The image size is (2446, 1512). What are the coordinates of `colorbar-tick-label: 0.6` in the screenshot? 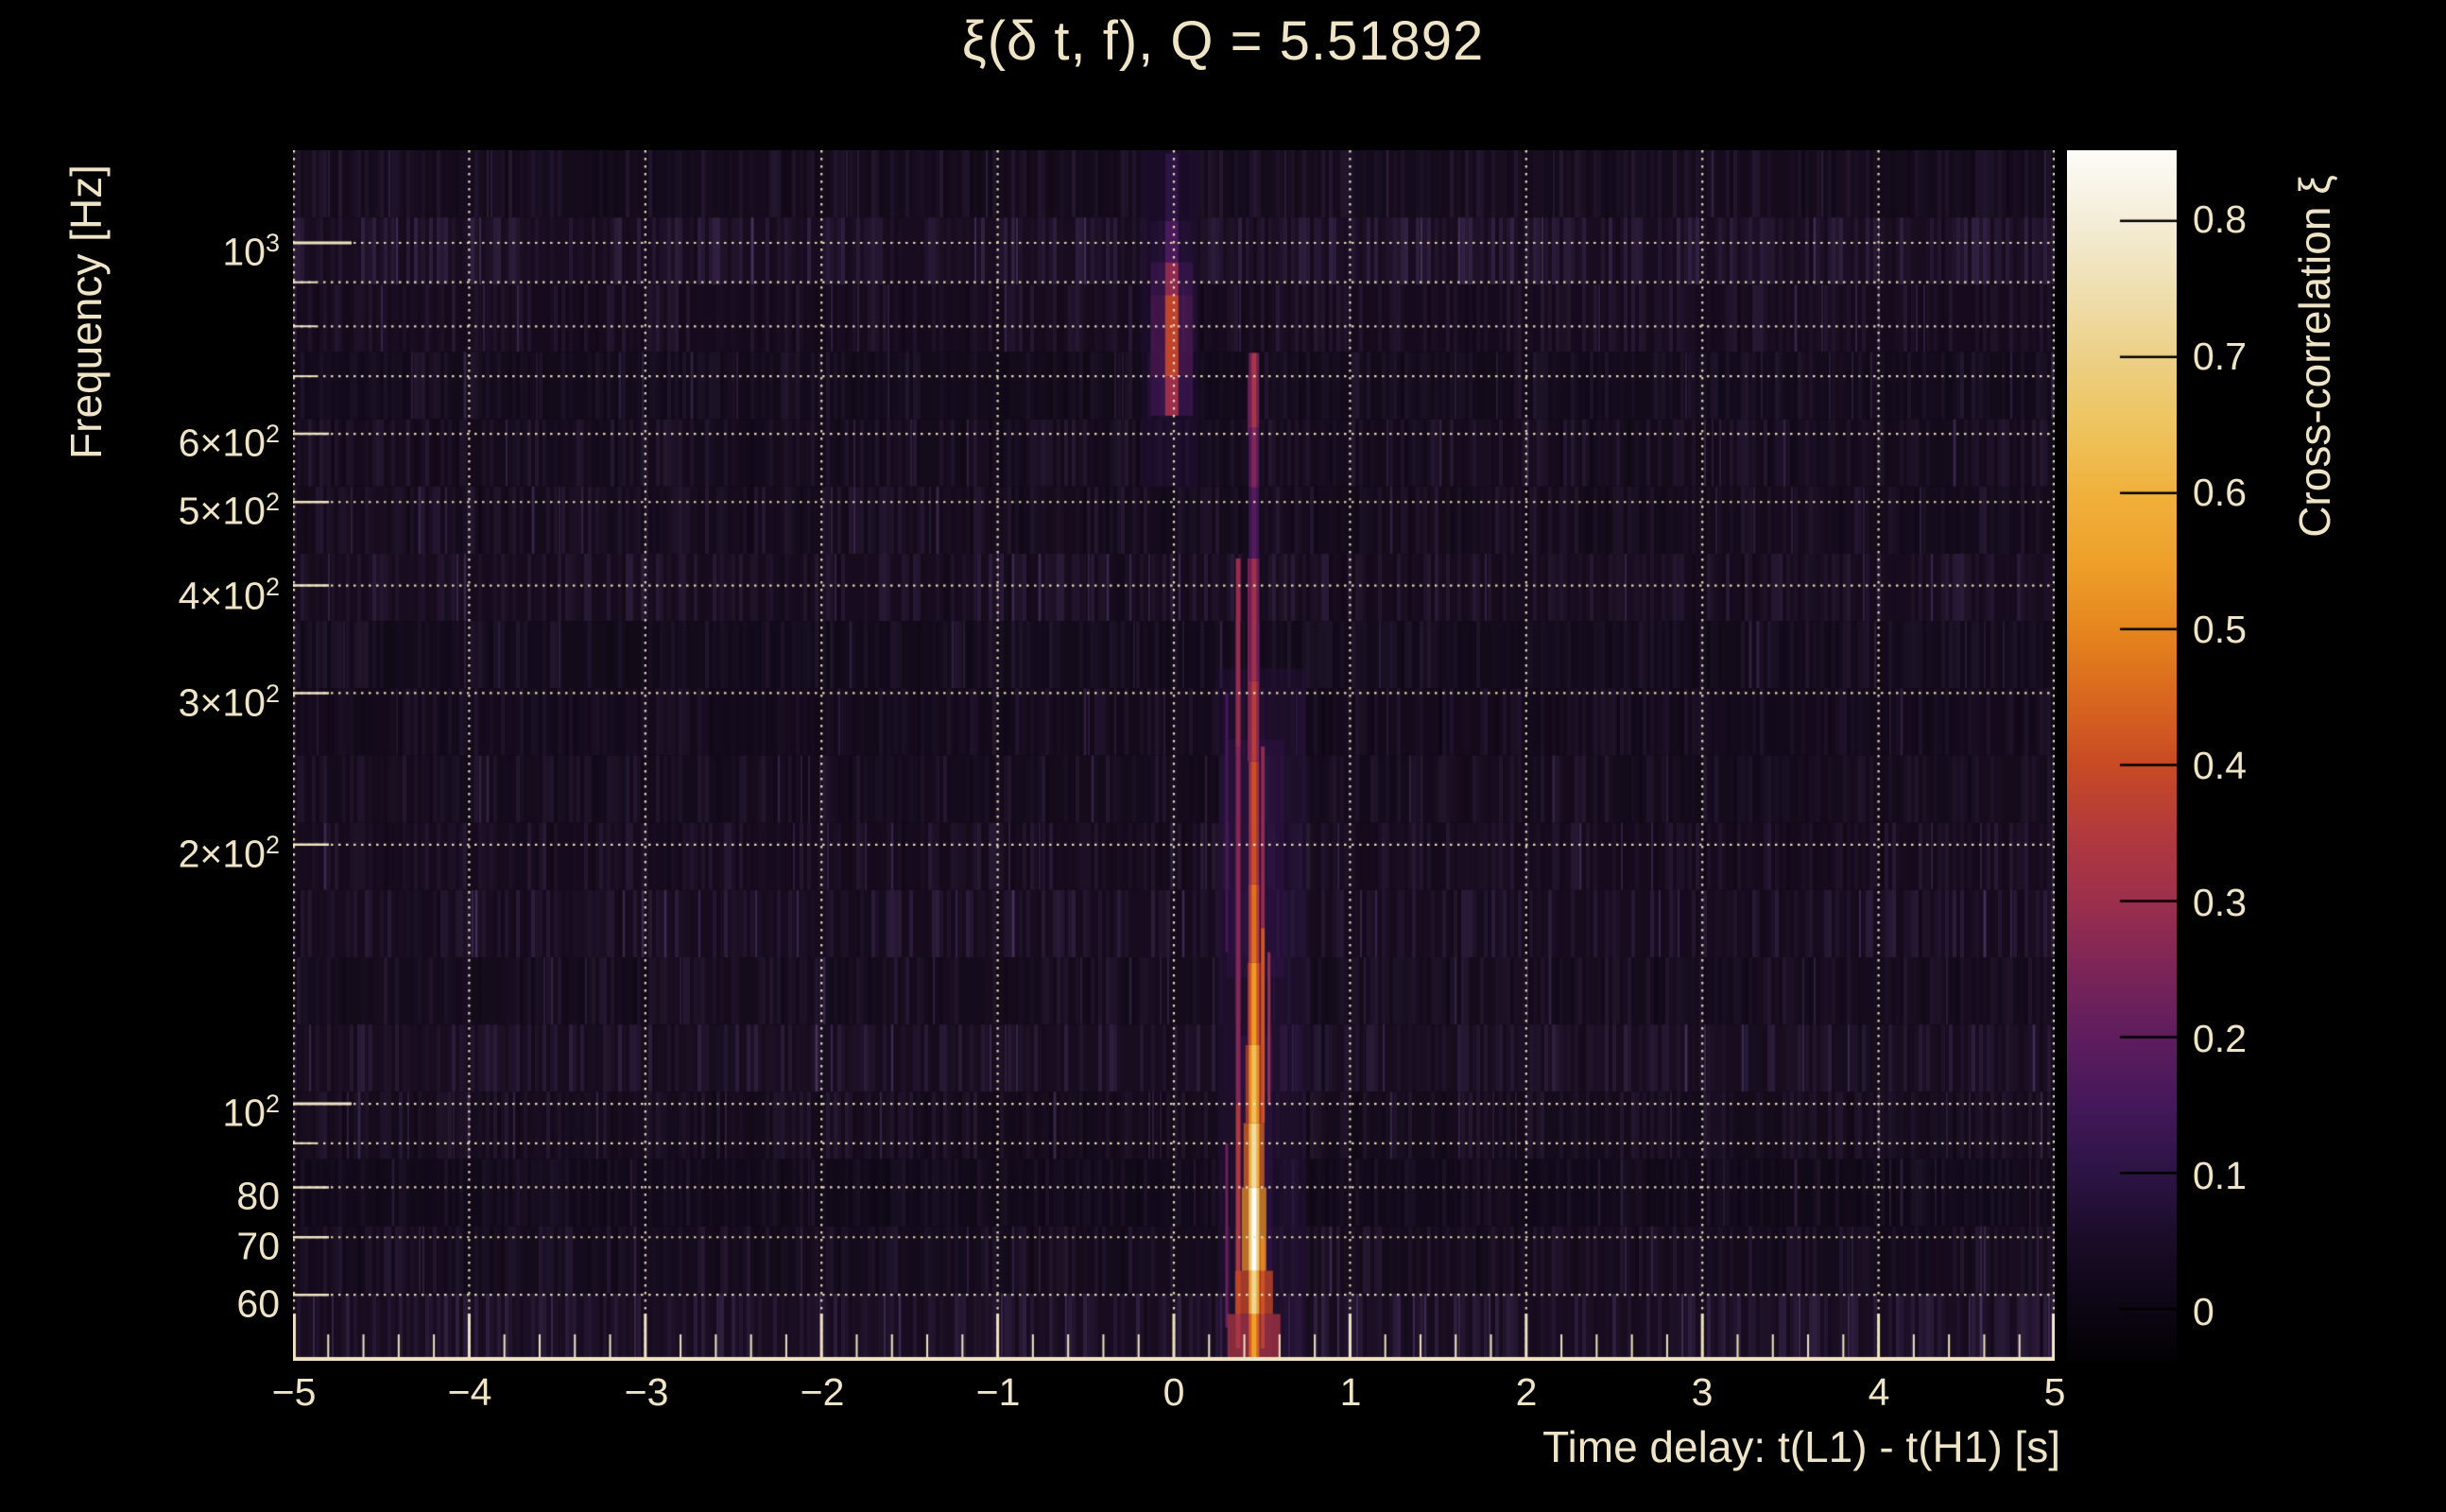 It's located at (2220, 492).